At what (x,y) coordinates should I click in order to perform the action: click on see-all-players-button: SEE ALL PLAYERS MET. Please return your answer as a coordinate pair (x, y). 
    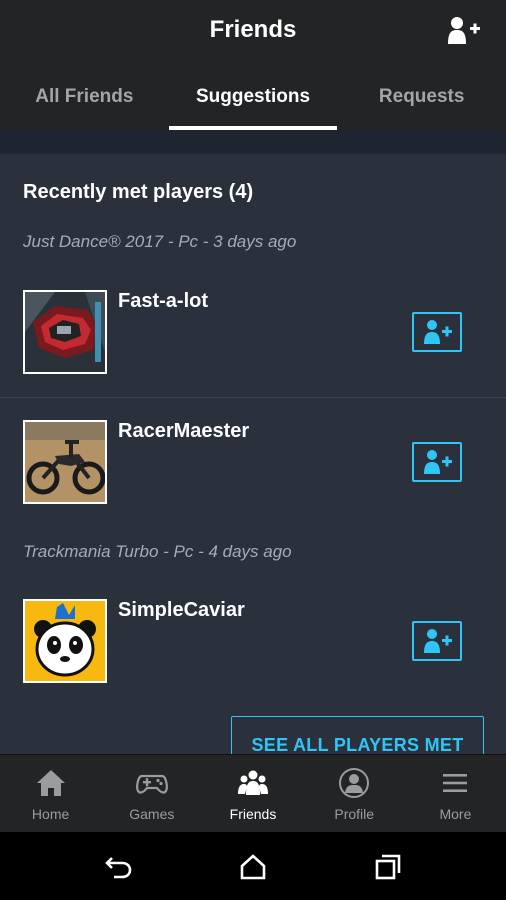
    Looking at the image, I should click on (357, 735).